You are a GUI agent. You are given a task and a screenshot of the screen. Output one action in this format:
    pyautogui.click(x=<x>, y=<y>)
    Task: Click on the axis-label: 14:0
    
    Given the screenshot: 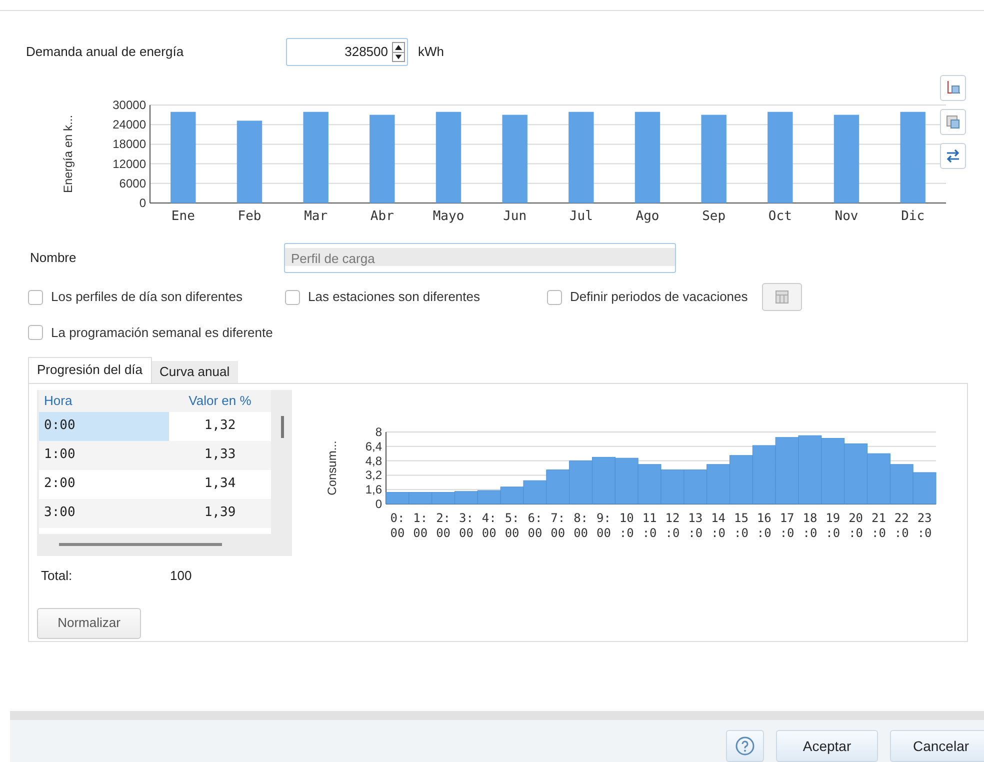 What is the action you would take?
    pyautogui.click(x=718, y=525)
    